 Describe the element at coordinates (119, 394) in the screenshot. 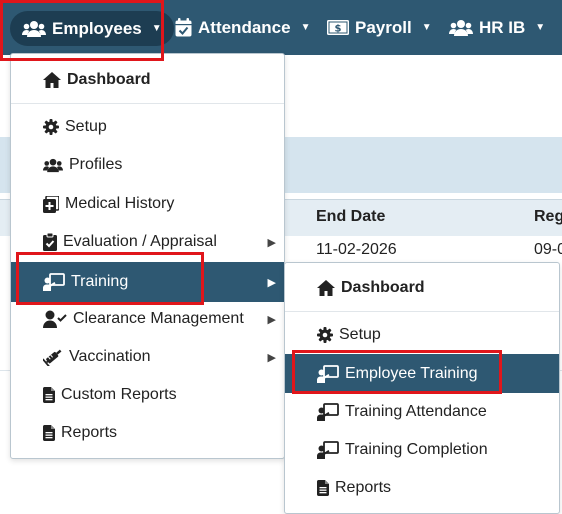

I see `menu-item-label: Custom Reports` at that location.